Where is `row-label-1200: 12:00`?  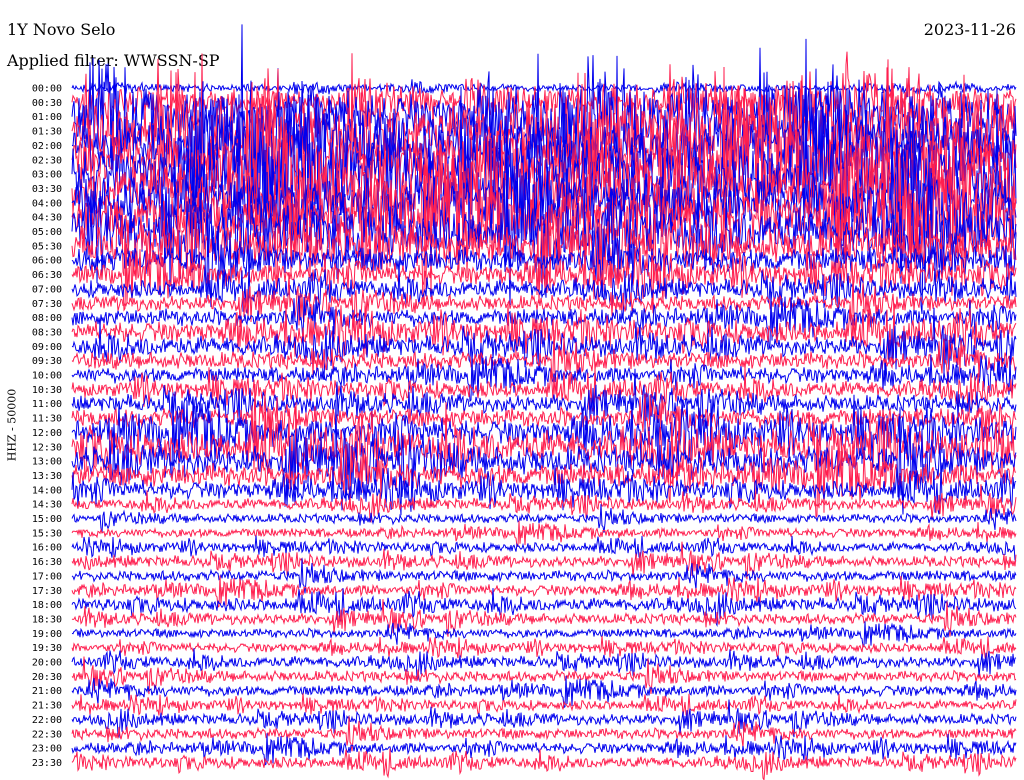
row-label-1200: 12:00 is located at coordinates (47, 433).